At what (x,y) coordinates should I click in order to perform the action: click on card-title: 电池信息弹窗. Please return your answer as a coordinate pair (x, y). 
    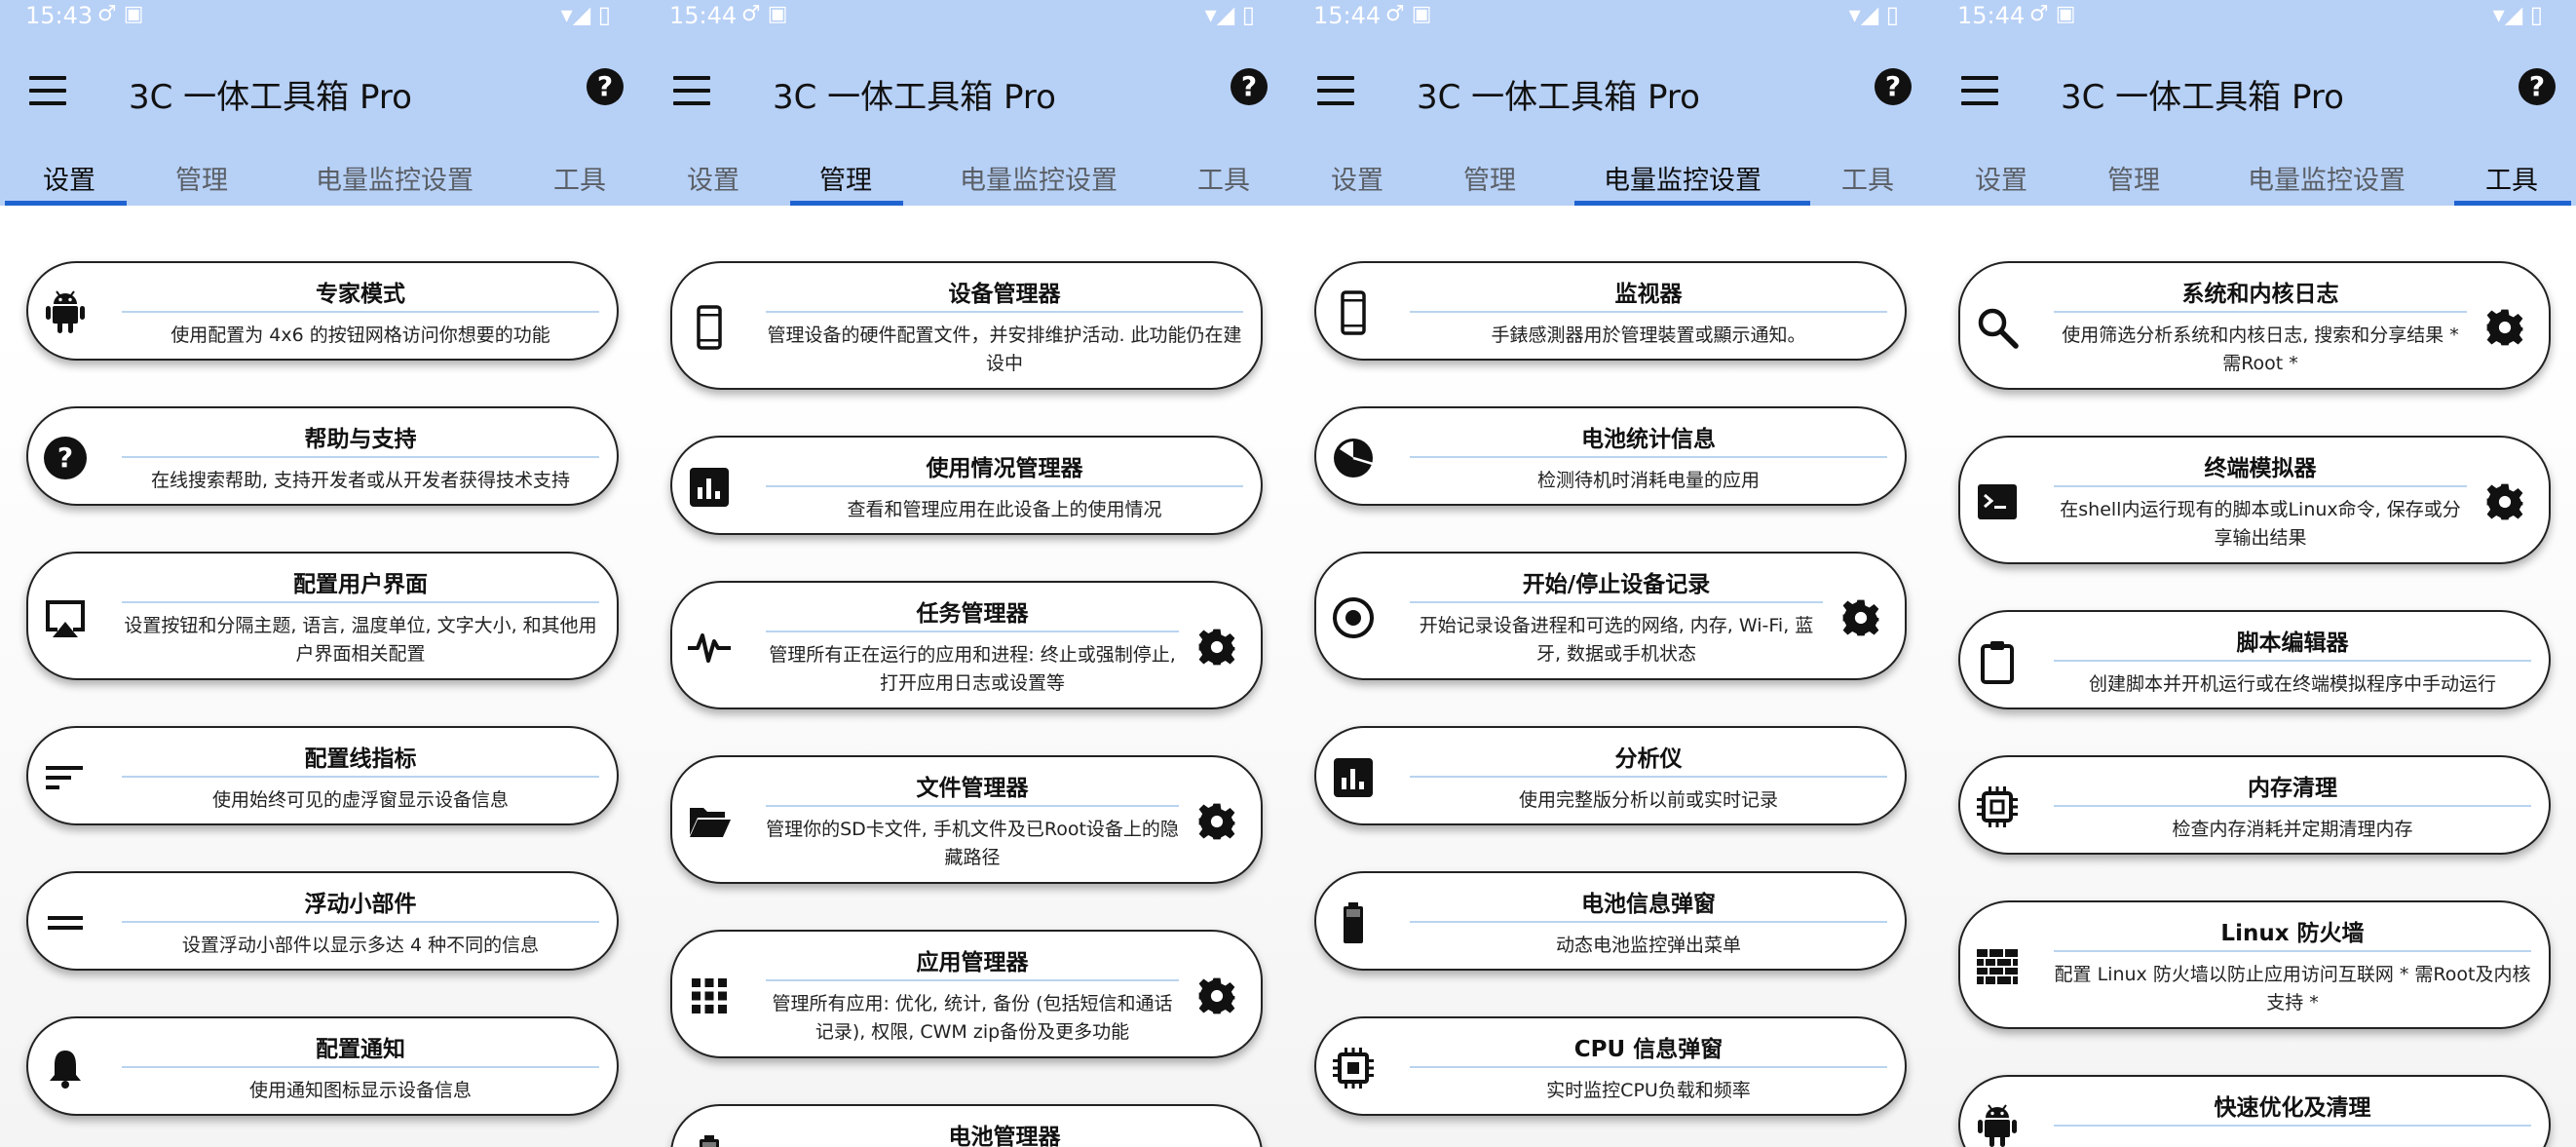
    Looking at the image, I should click on (1648, 904).